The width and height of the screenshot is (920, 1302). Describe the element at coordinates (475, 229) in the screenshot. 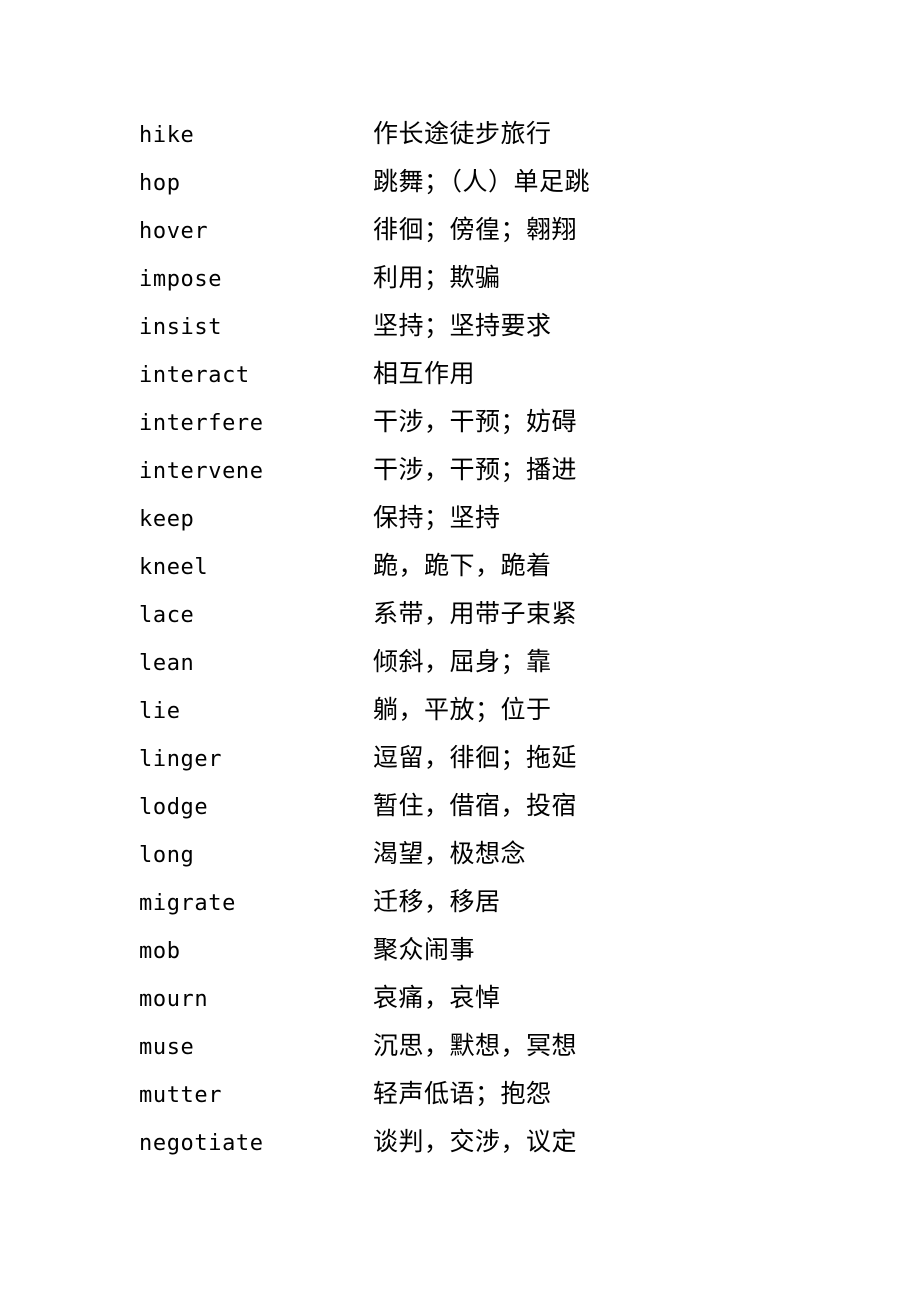

I see `vocabulary-definition: 徘徊；傍徨；翱翔` at that location.